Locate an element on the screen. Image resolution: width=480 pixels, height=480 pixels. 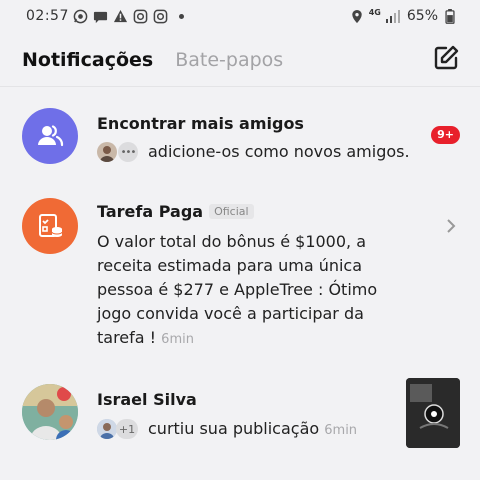
post-thumbnail is located at coordinates (433, 413).